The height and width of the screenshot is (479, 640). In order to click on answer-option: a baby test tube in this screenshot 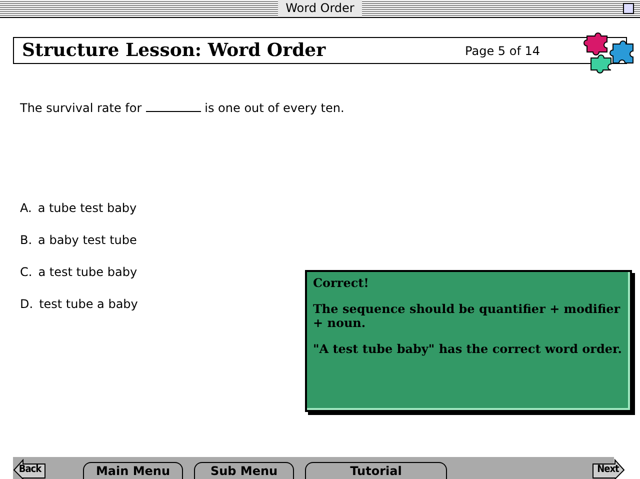, I will do `click(87, 240)`.